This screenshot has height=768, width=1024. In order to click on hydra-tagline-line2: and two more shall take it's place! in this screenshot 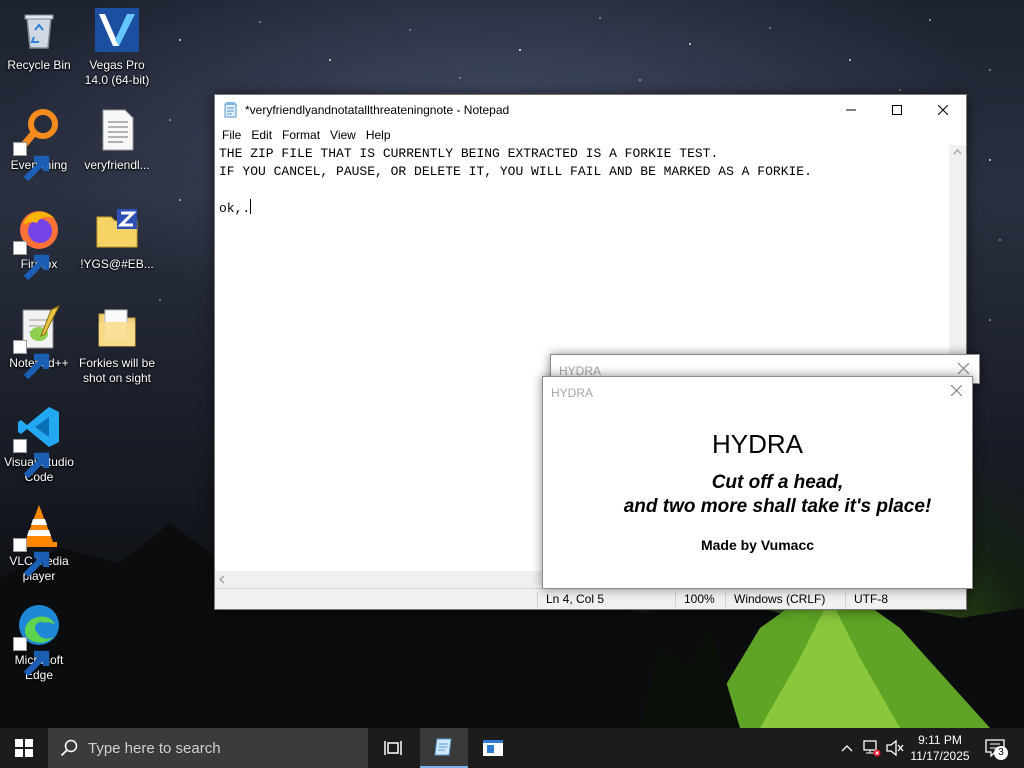, I will do `click(777, 506)`.